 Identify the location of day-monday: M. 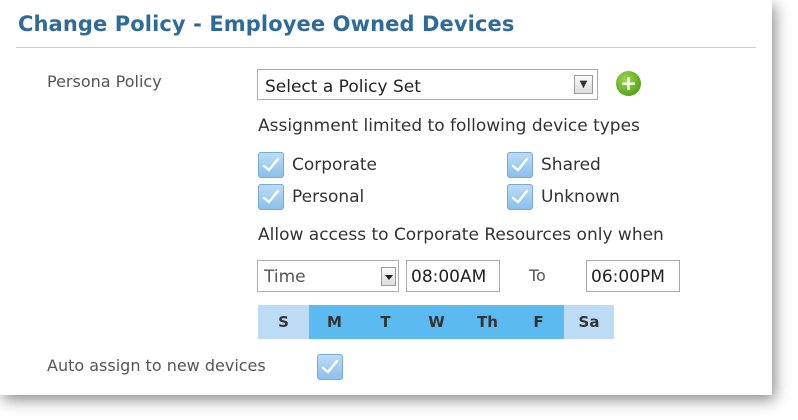
(334, 322).